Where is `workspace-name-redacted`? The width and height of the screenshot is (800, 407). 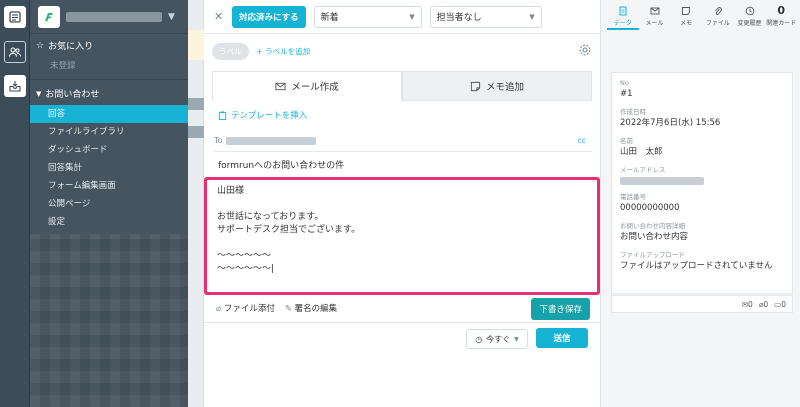 workspace-name-redacted is located at coordinates (114, 16).